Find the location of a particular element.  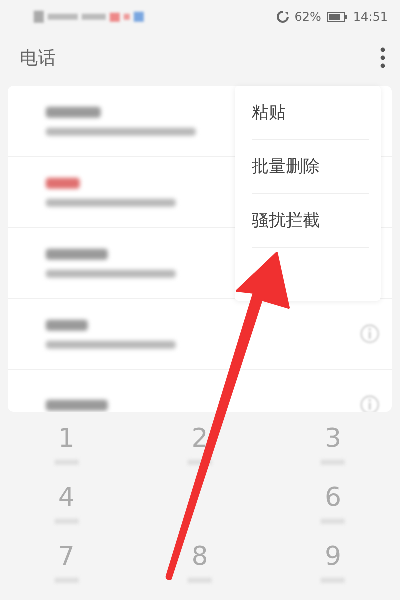

keypad-digit: 1 is located at coordinates (66, 439).